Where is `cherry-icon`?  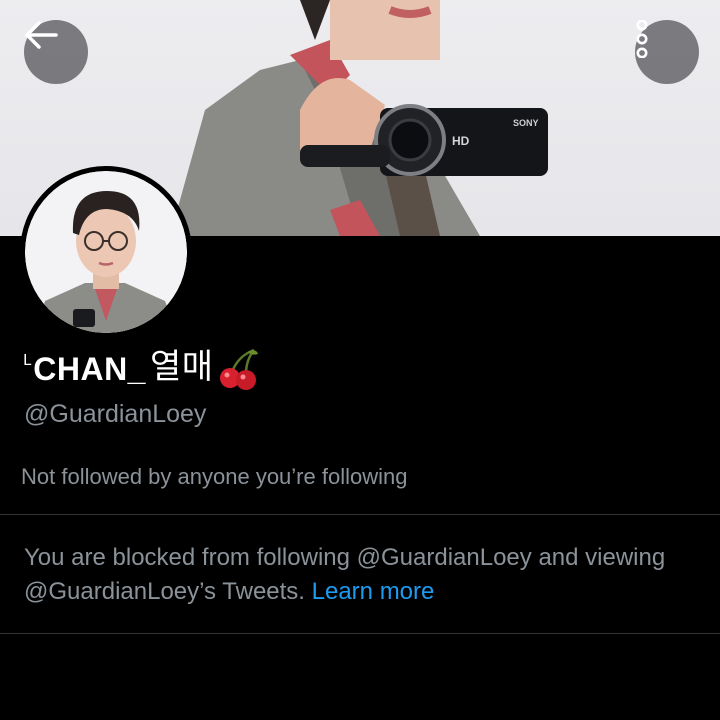 cherry-icon is located at coordinates (238, 369).